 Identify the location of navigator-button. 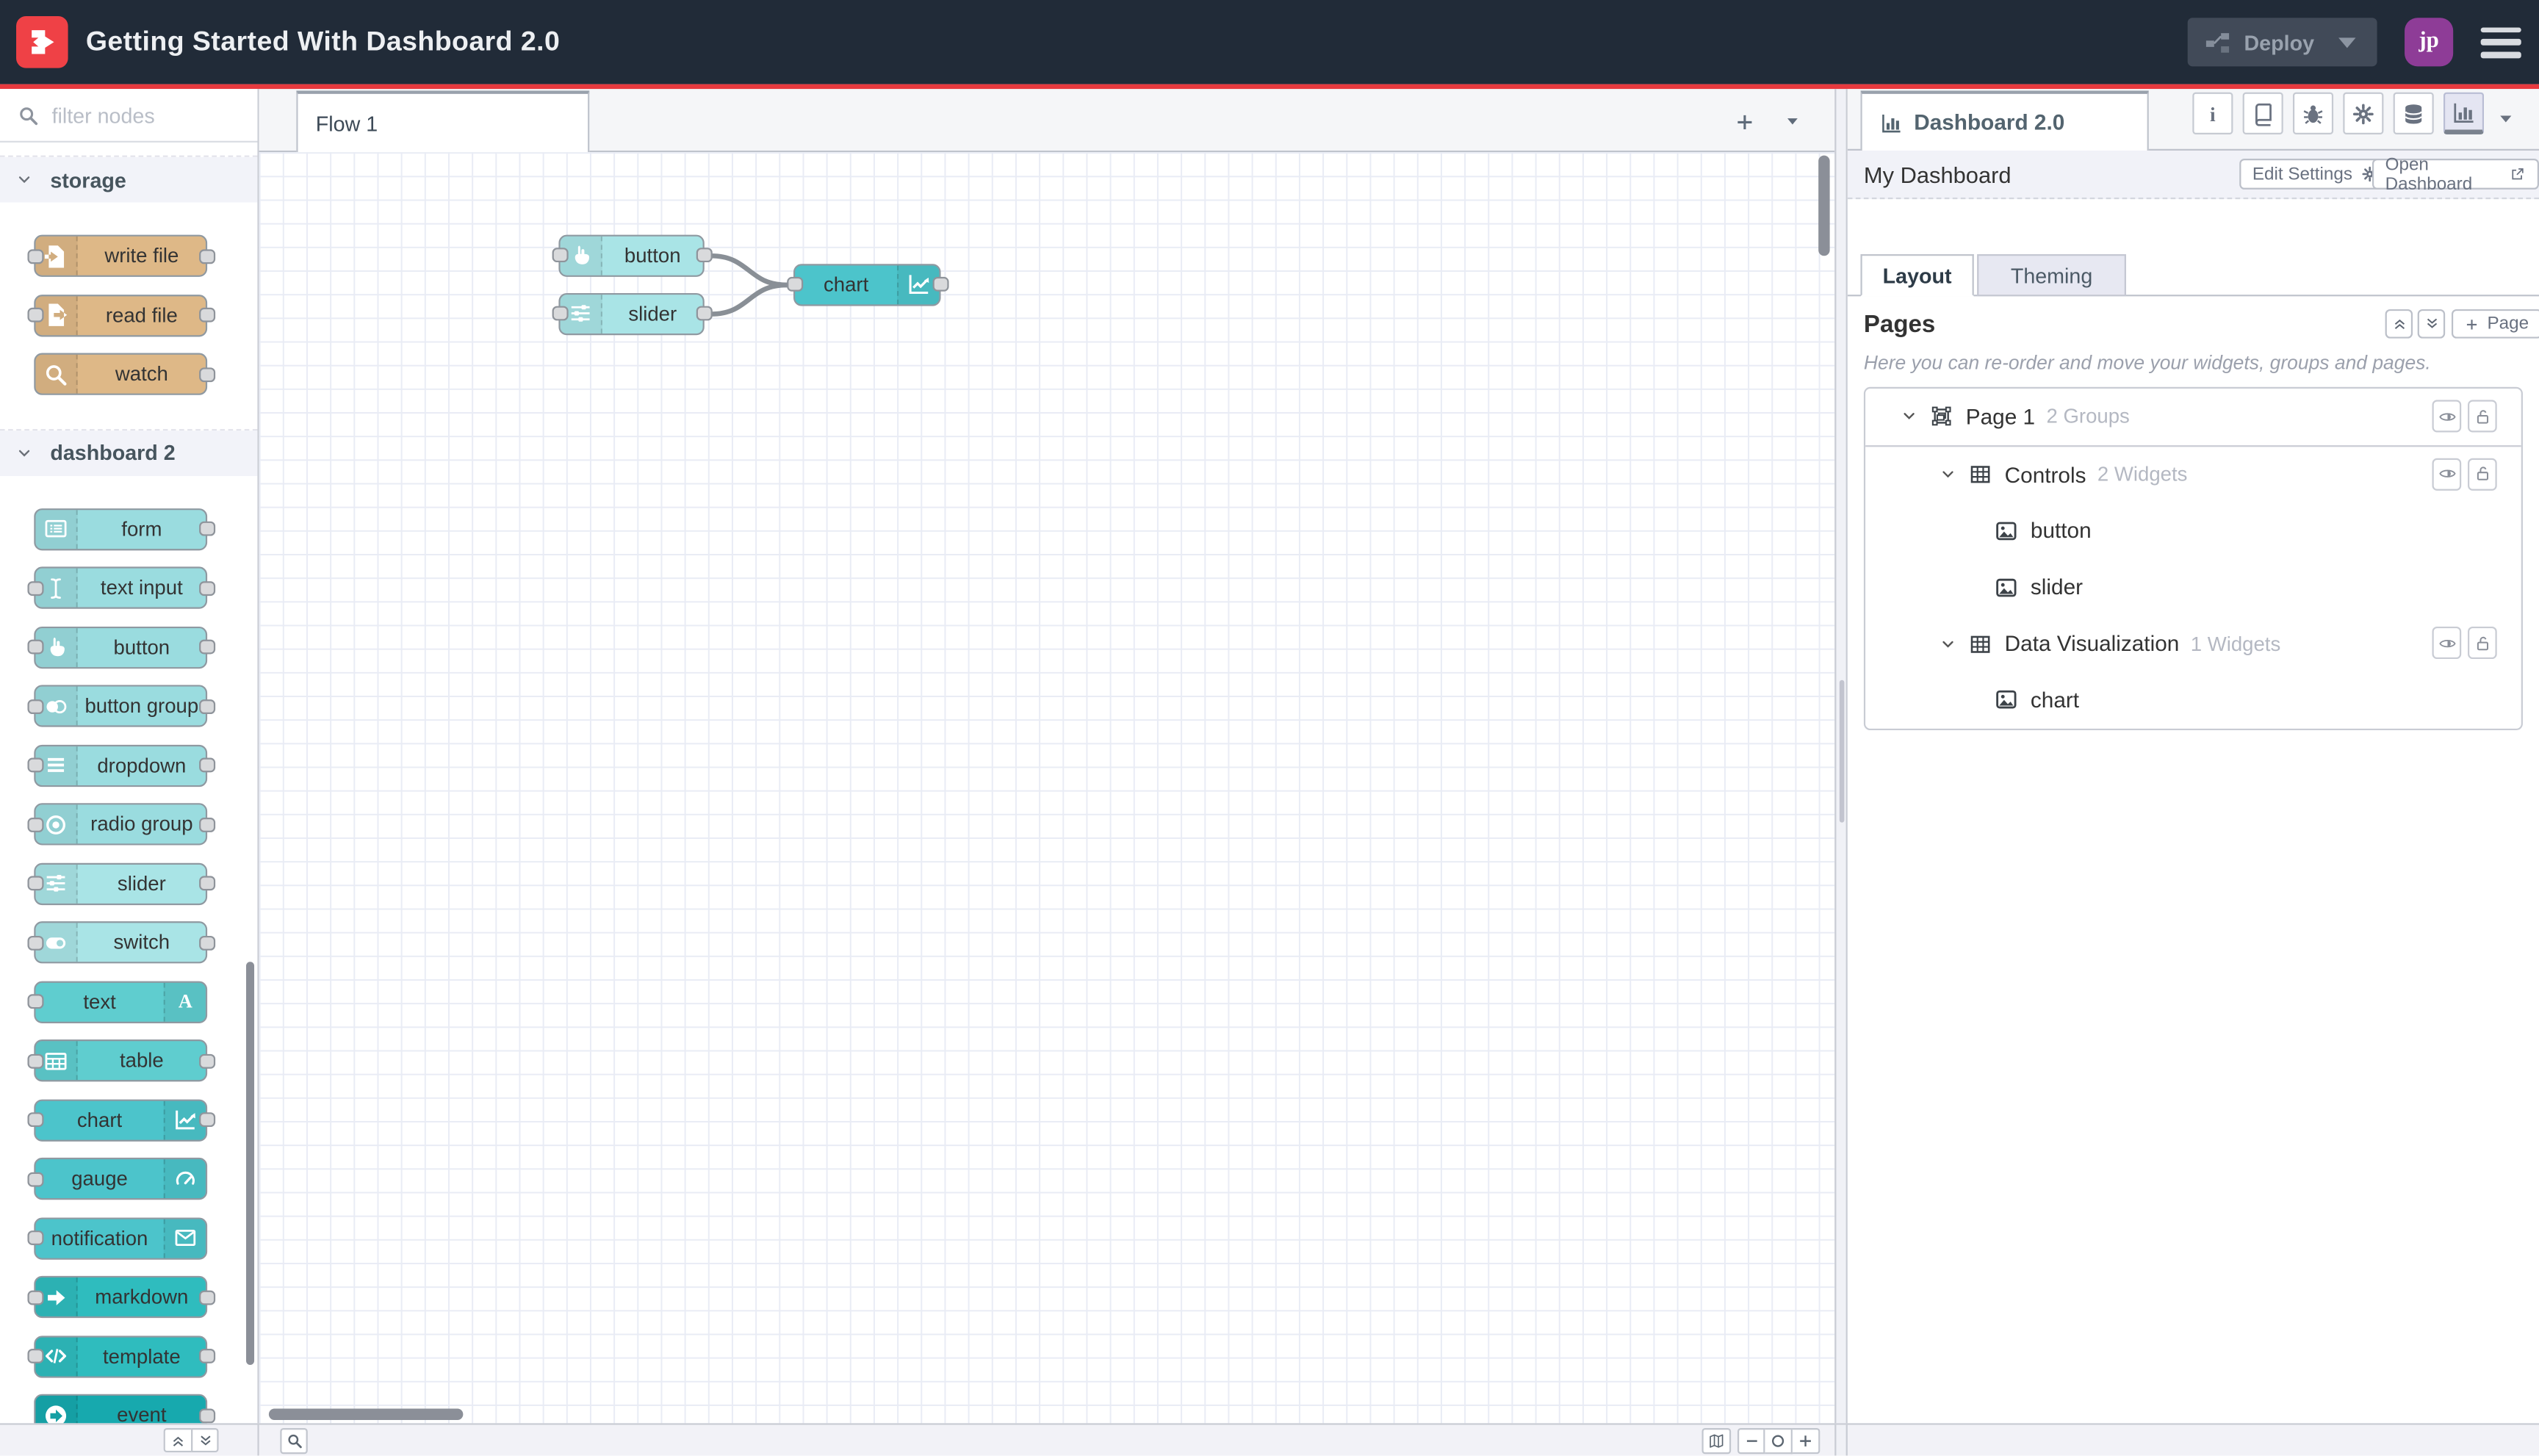
(1716, 1441).